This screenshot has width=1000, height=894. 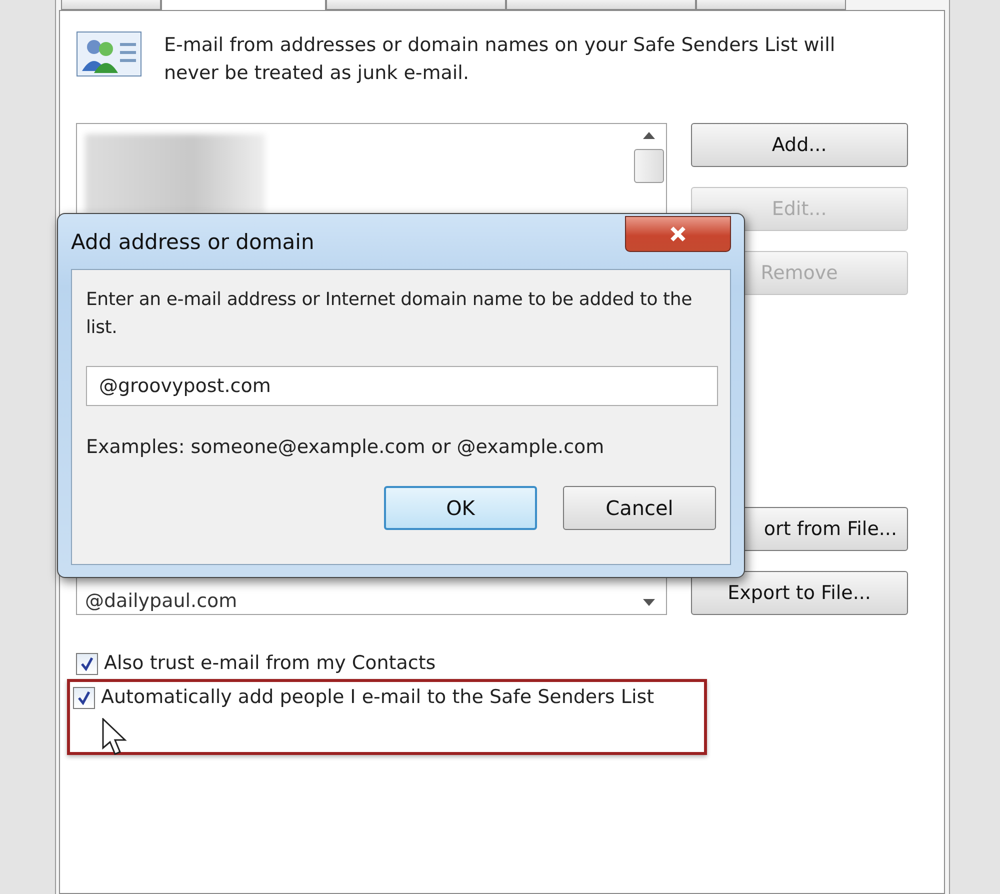 What do you see at coordinates (389, 314) in the screenshot?
I see `prompt-text: Enter an e-mail address or Internet domain name to be added to the list.` at bounding box center [389, 314].